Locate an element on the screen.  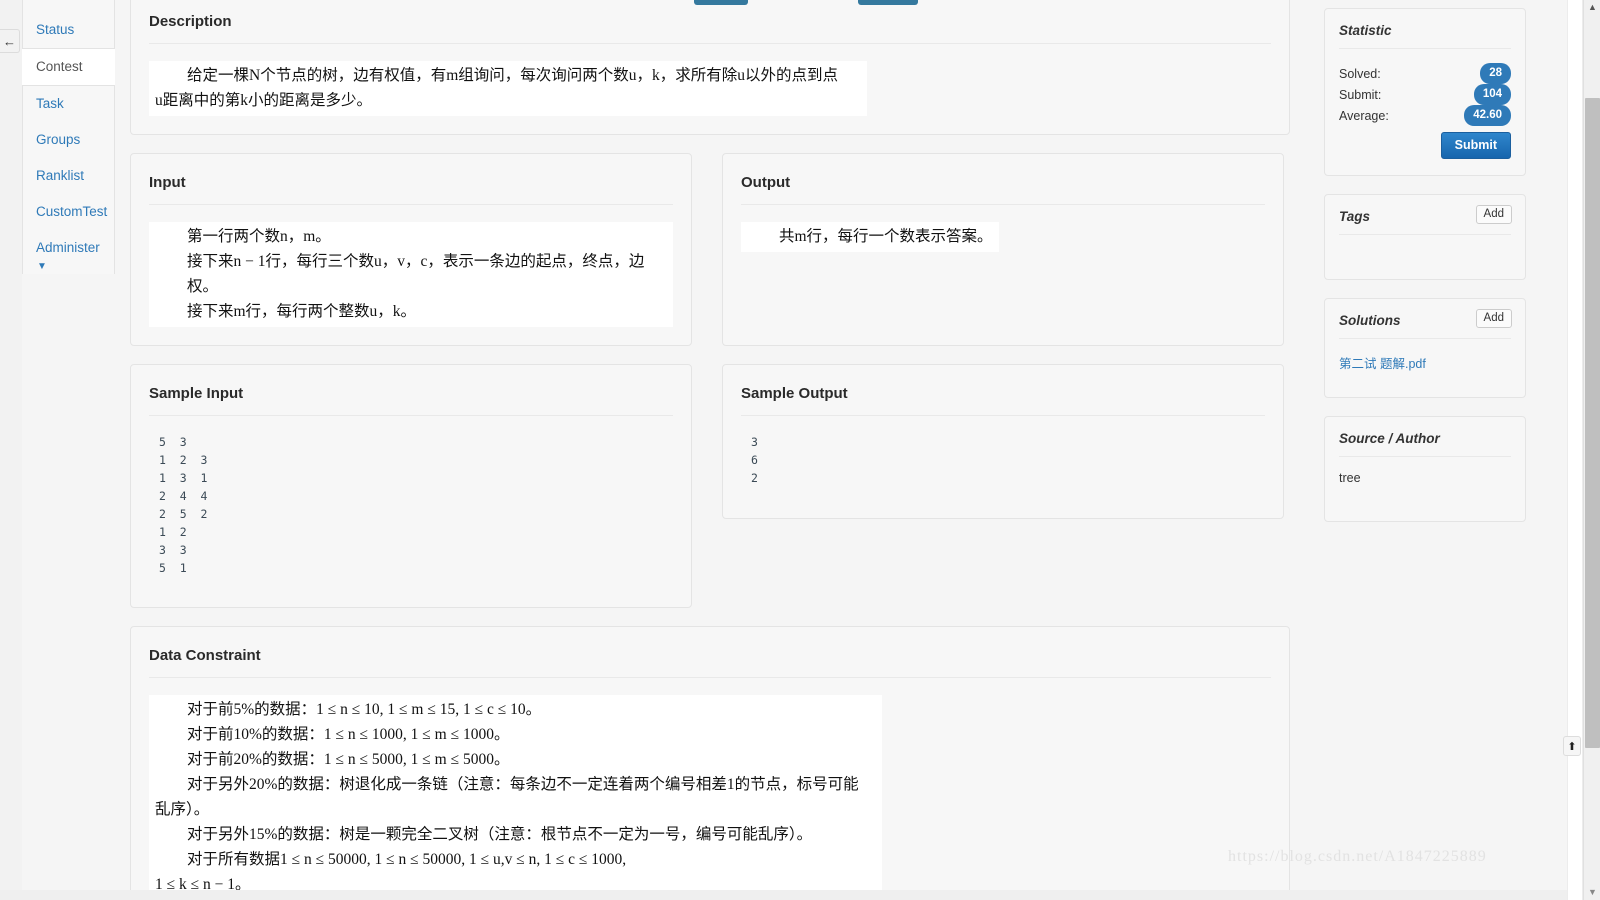
statistic-title: Statistic is located at coordinates (1425, 36).